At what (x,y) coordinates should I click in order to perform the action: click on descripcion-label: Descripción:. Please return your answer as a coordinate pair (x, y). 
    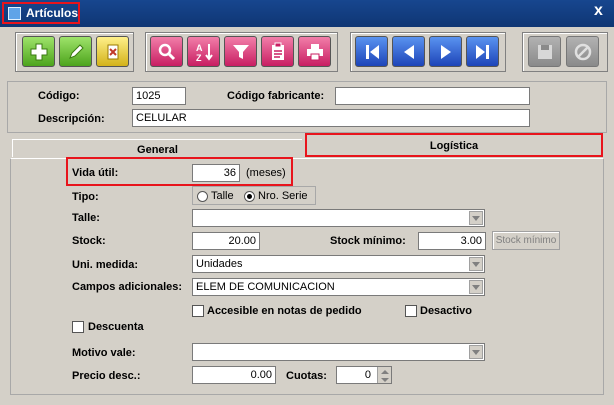
    Looking at the image, I should click on (71, 119).